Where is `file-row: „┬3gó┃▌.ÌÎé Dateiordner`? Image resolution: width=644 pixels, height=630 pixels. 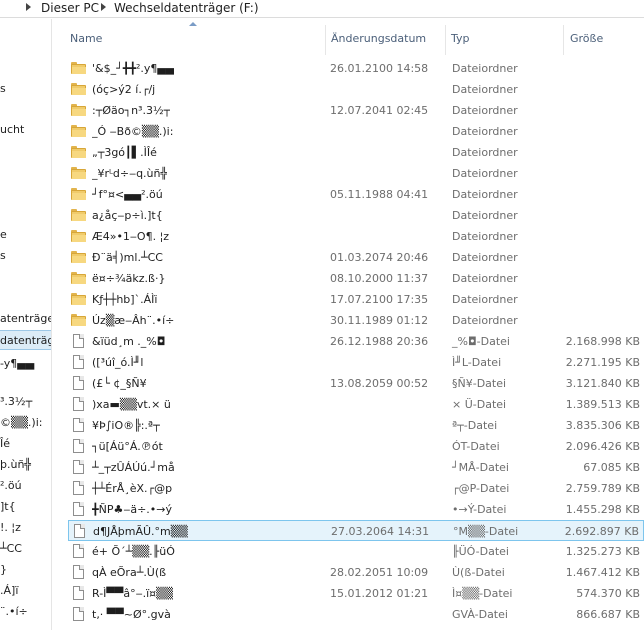 file-row: „┬3gó┃▌.ÌÎé Dateiordner is located at coordinates (356, 152).